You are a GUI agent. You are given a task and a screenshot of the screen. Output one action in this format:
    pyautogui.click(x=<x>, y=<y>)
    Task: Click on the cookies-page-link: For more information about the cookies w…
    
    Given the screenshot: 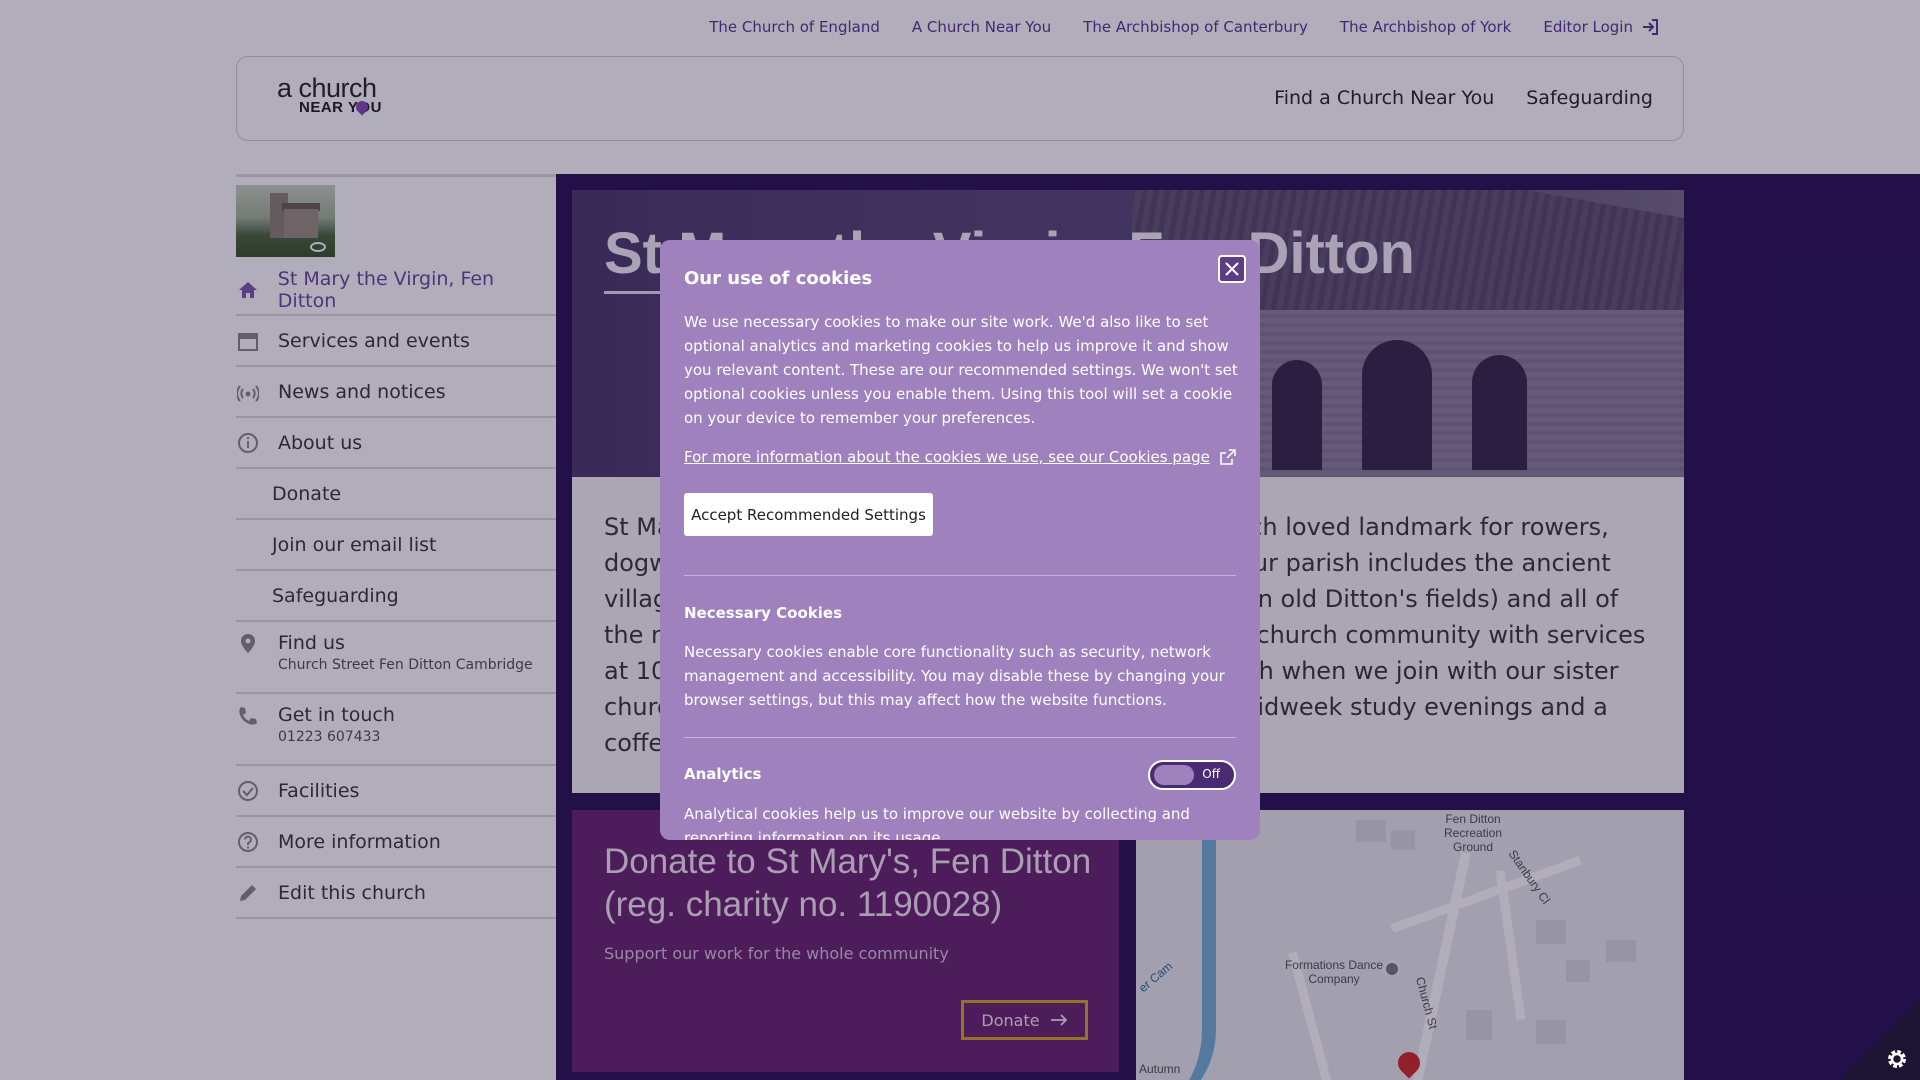 What is the action you would take?
    pyautogui.click(x=960, y=457)
    